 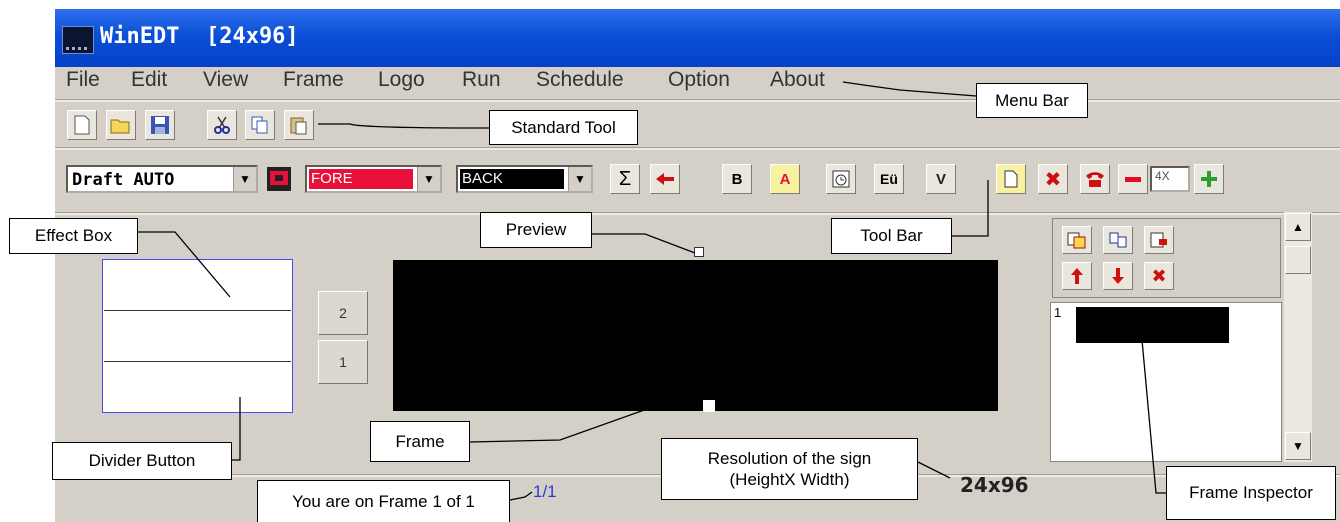 What do you see at coordinates (142, 461) in the screenshot?
I see `callout-divider-button: Divider Button` at bounding box center [142, 461].